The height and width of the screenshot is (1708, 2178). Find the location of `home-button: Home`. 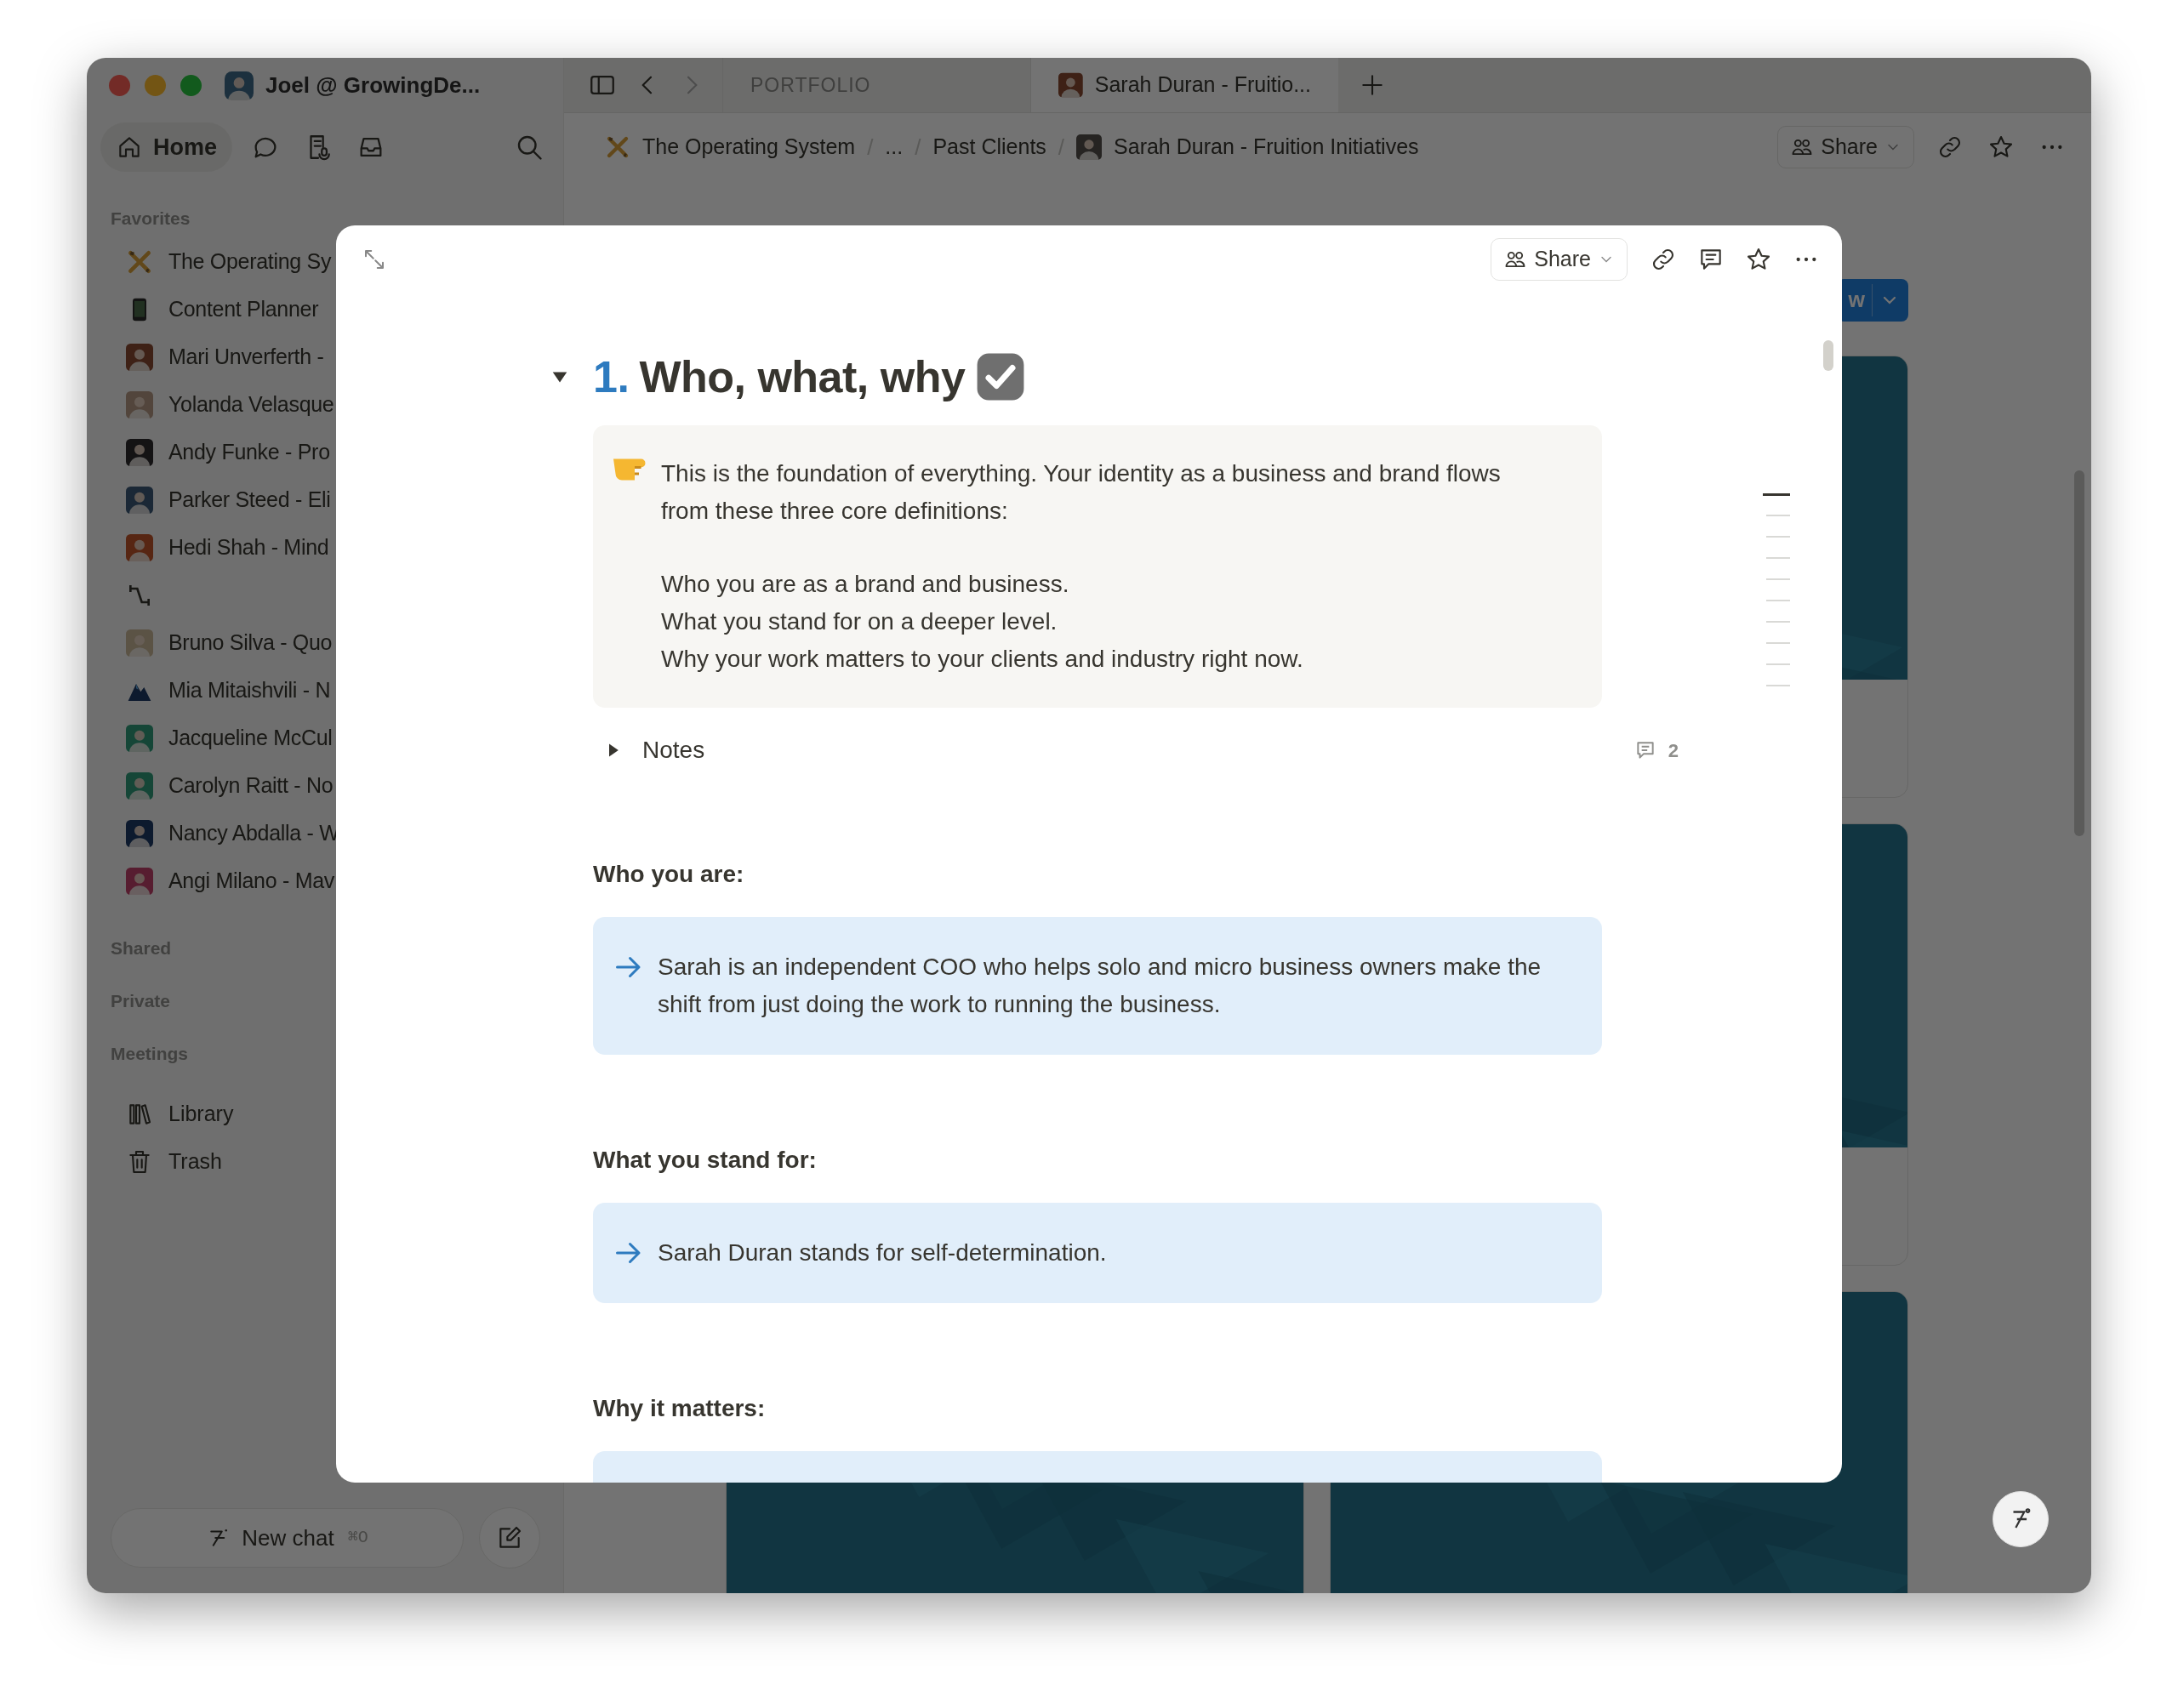

home-button: Home is located at coordinates (166, 147).